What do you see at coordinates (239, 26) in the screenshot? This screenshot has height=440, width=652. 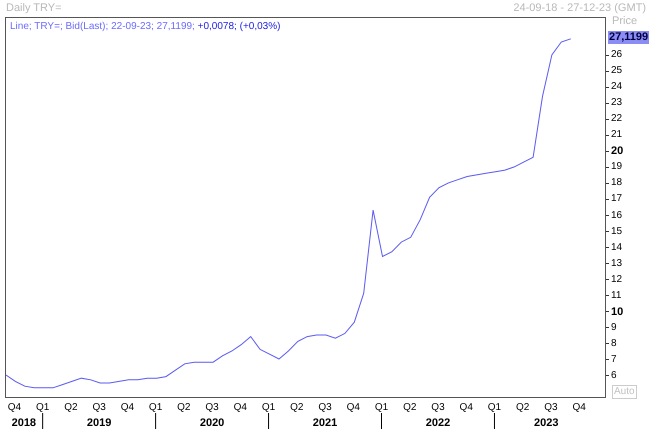 I see `legend-change: +0,0078; (+0,03%)` at bounding box center [239, 26].